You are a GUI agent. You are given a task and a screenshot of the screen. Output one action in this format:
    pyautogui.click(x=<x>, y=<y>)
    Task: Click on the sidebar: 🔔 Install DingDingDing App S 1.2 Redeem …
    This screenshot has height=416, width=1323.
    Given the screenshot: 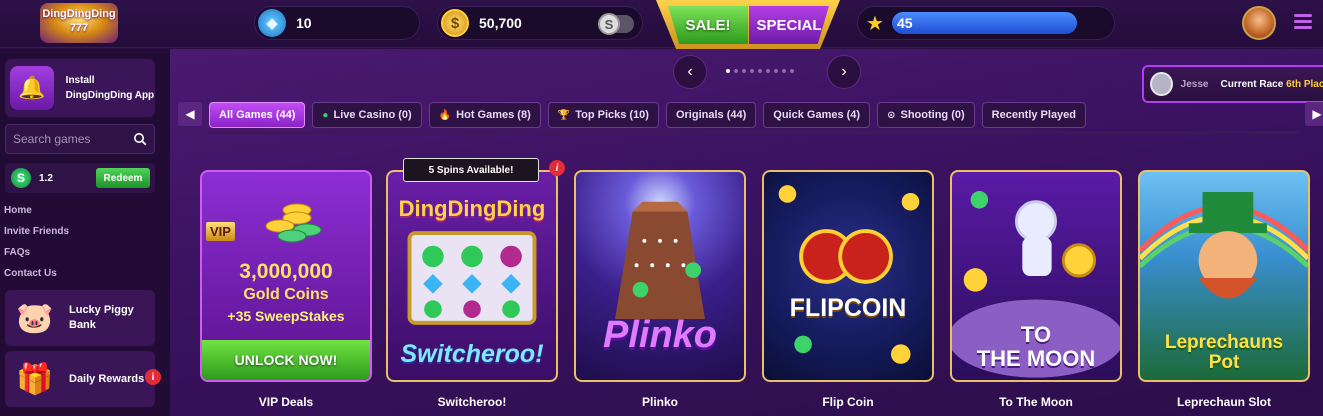 What is the action you would take?
    pyautogui.click(x=85, y=232)
    